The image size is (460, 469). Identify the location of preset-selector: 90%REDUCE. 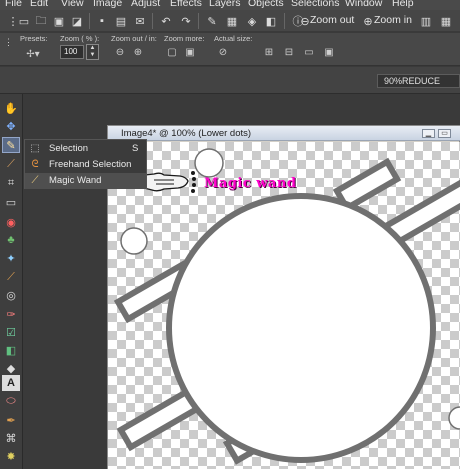
(418, 81).